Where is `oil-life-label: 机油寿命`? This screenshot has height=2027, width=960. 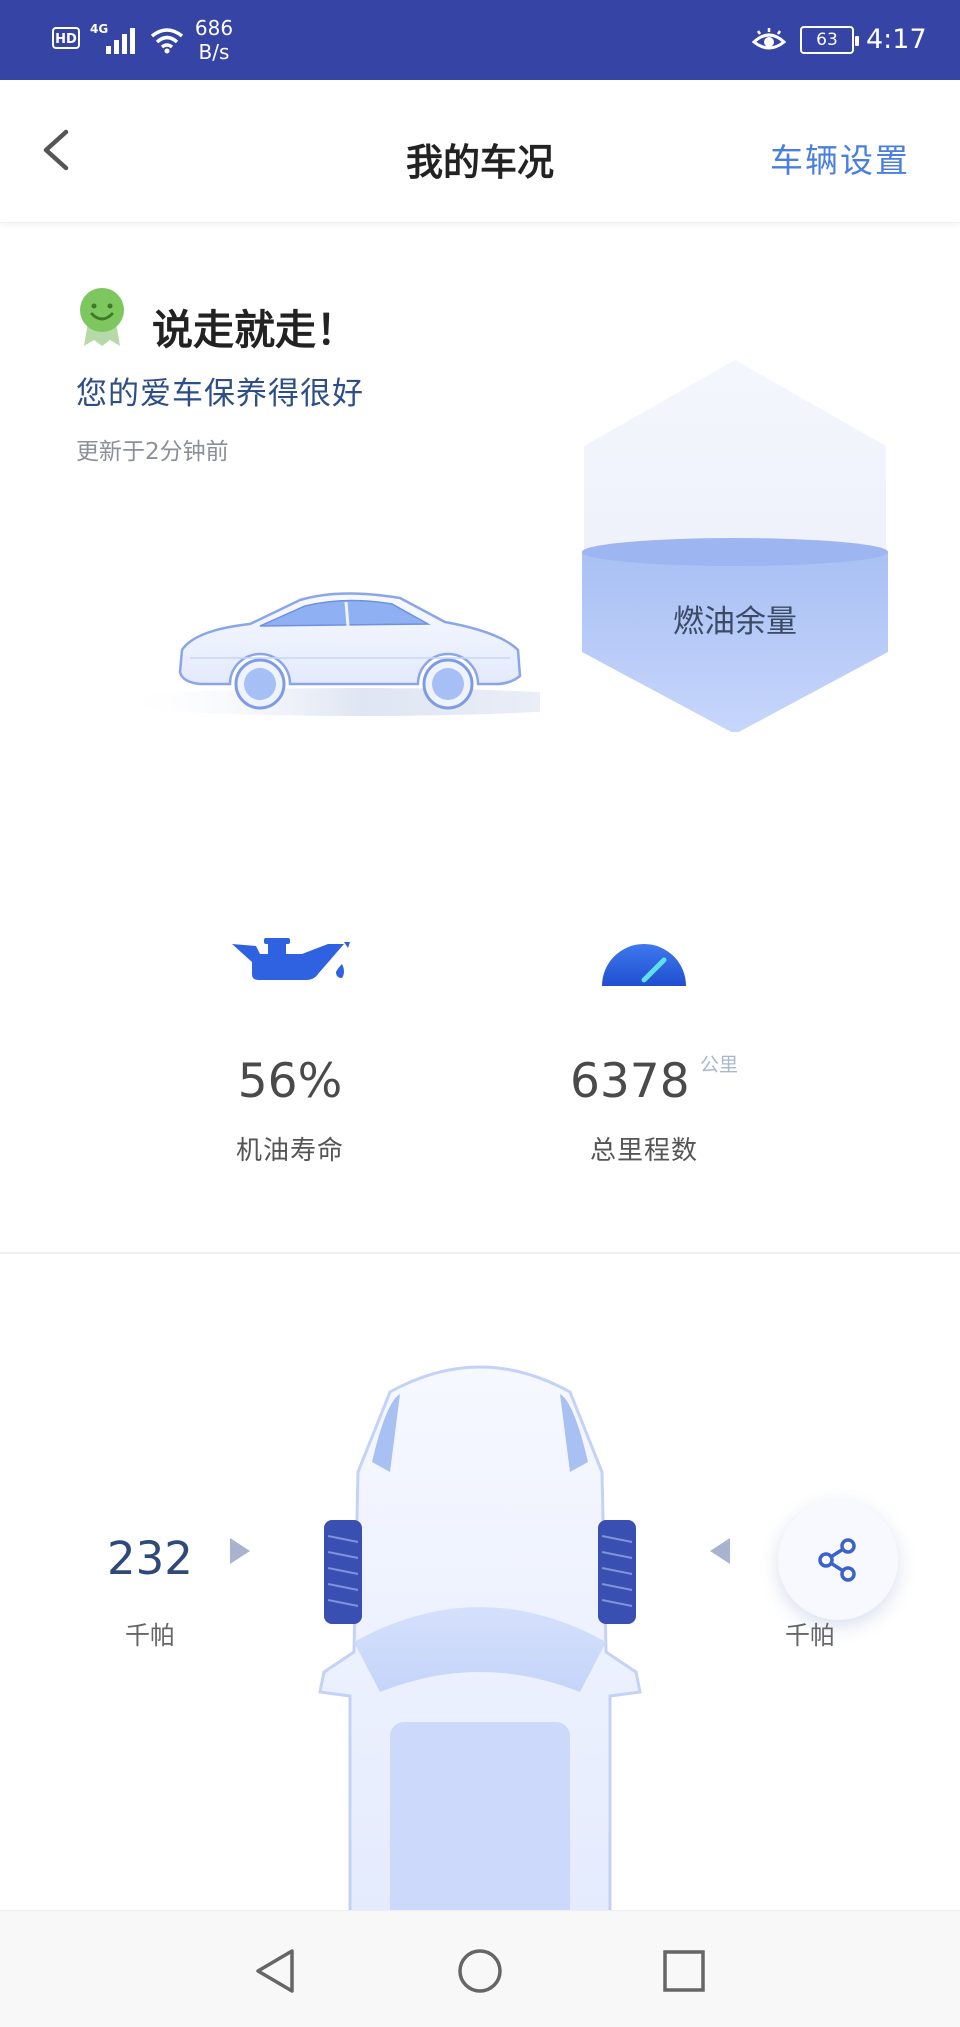
oil-life-label: 机油寿命 is located at coordinates (289, 1151).